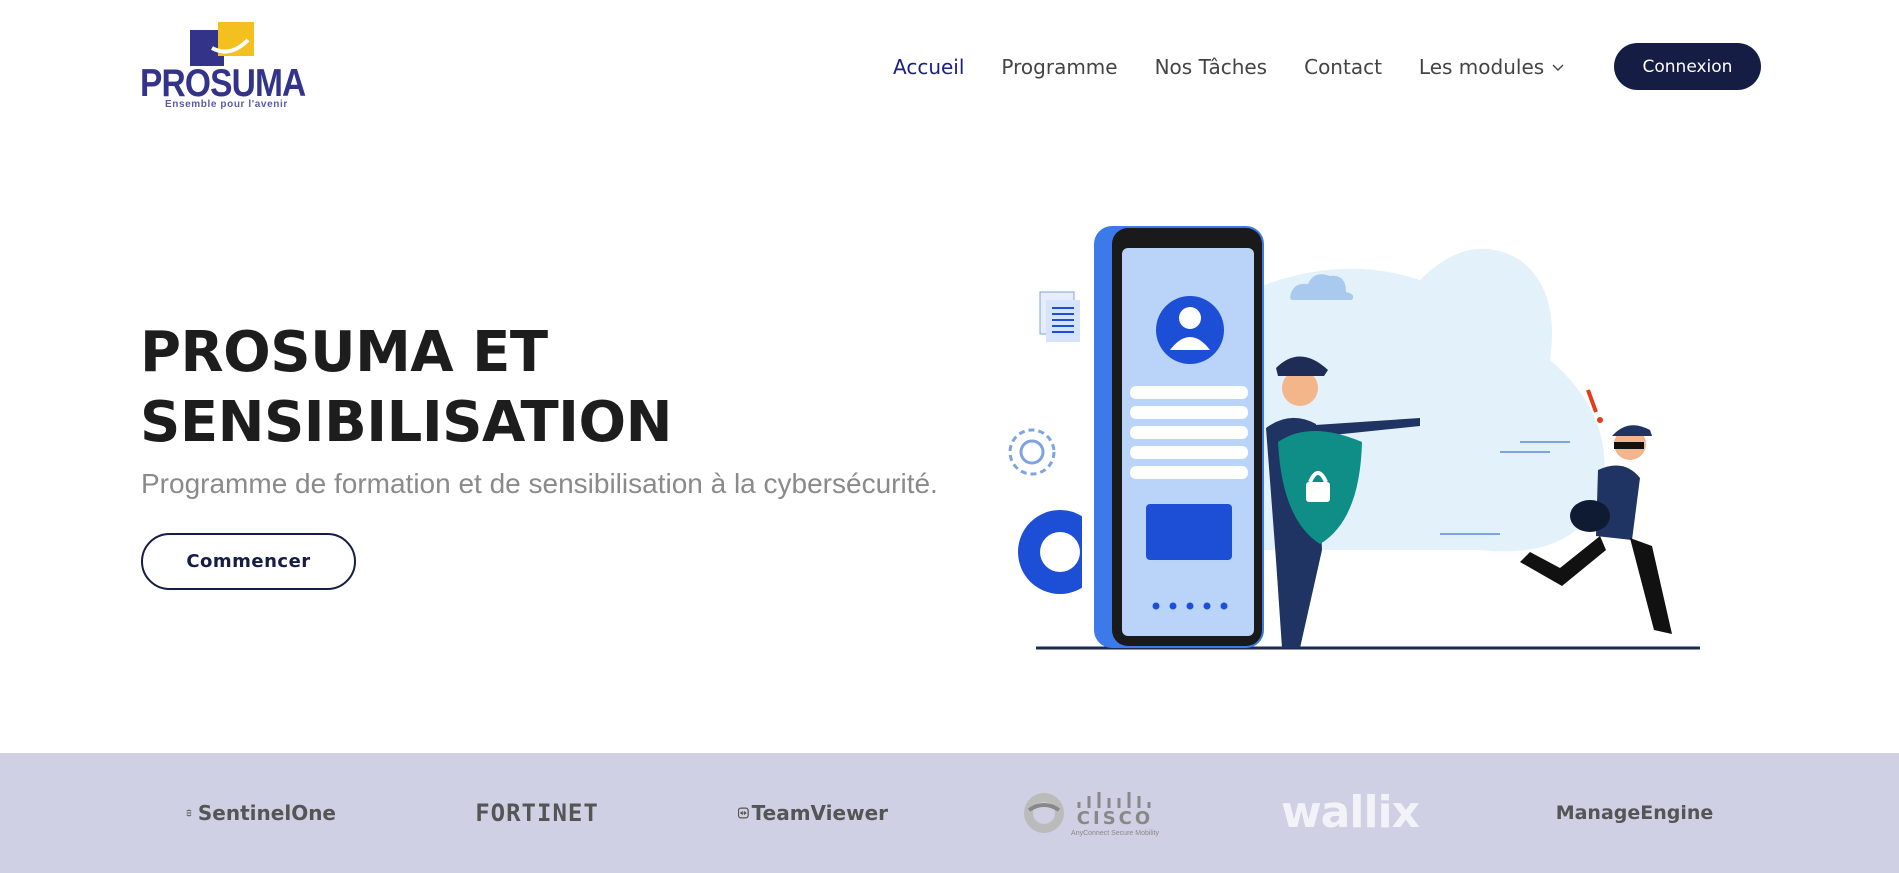 This screenshot has width=1899, height=873. I want to click on nav-item-accueil: Accueil, so click(928, 67).